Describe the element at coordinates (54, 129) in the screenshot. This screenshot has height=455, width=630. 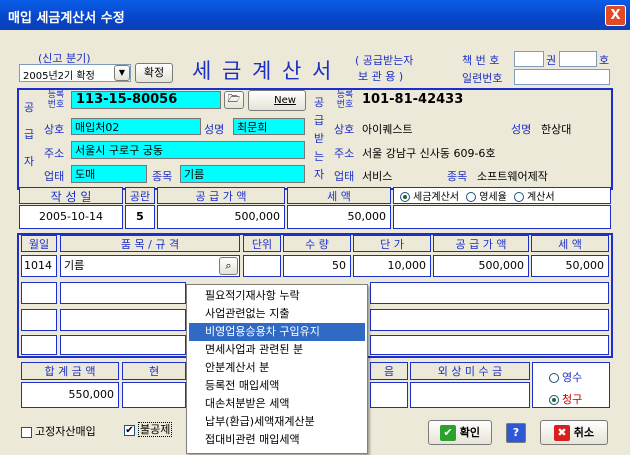
I see `supplier-company-label: 상호` at that location.